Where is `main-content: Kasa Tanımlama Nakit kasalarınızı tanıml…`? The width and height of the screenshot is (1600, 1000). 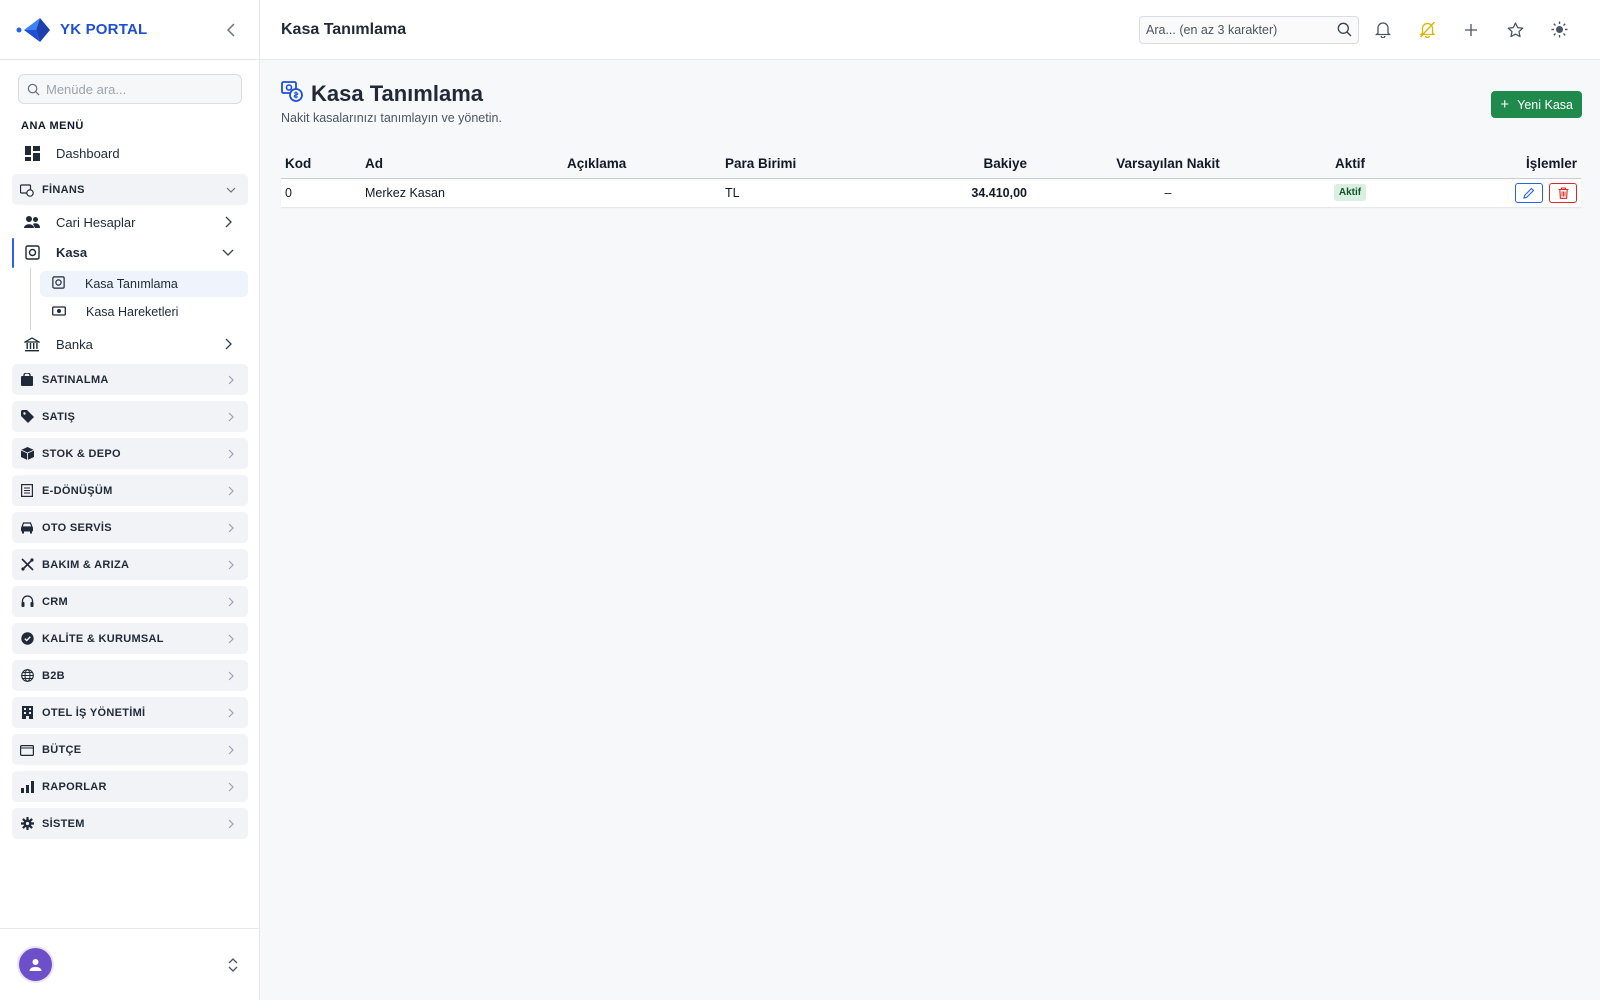
main-content: Kasa Tanımlama Nakit kasalarınızı tanıml… is located at coordinates (931, 134).